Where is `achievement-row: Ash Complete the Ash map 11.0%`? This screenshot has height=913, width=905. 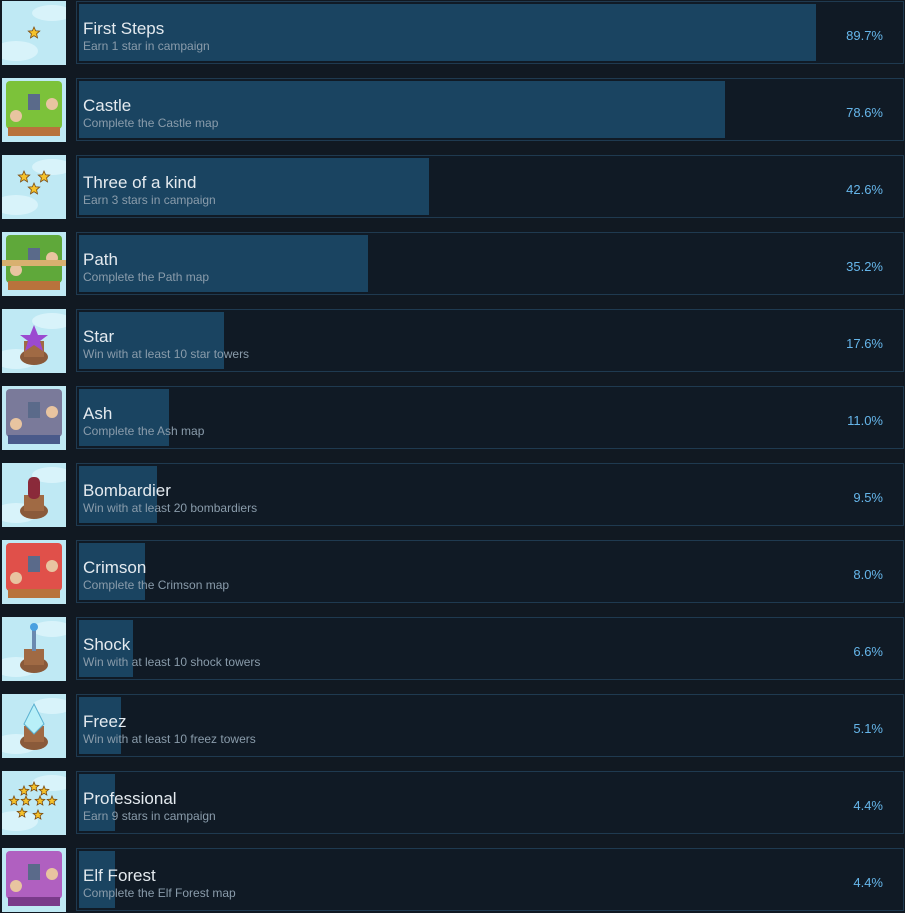 achievement-row: Ash Complete the Ash map 11.0% is located at coordinates (452, 418).